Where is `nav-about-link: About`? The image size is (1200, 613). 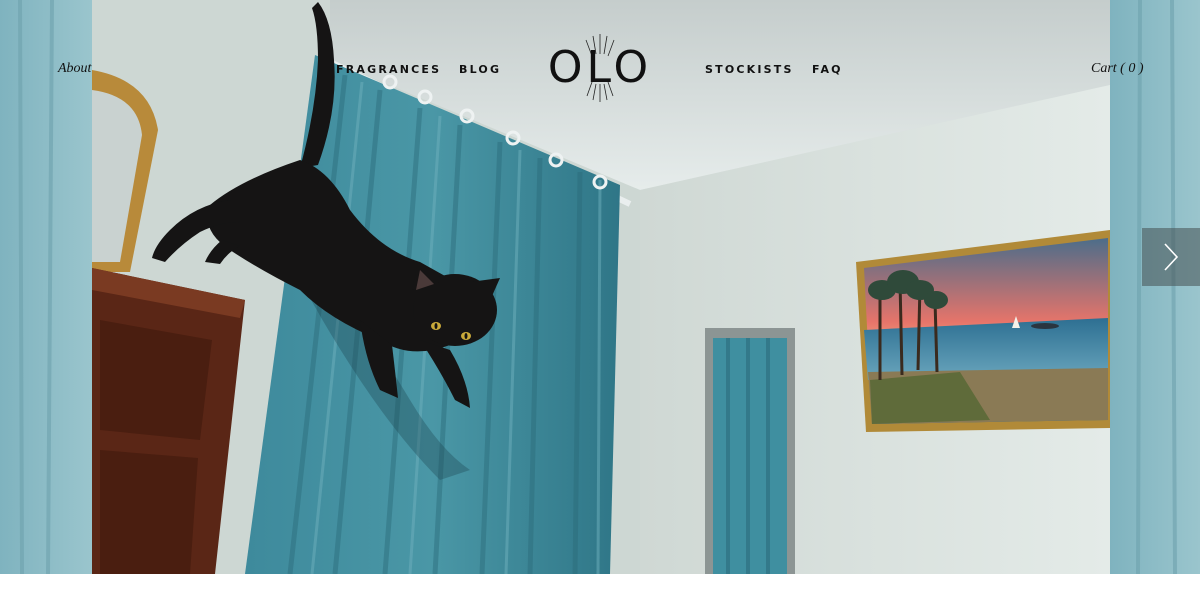
nav-about-link: About is located at coordinates (74, 69).